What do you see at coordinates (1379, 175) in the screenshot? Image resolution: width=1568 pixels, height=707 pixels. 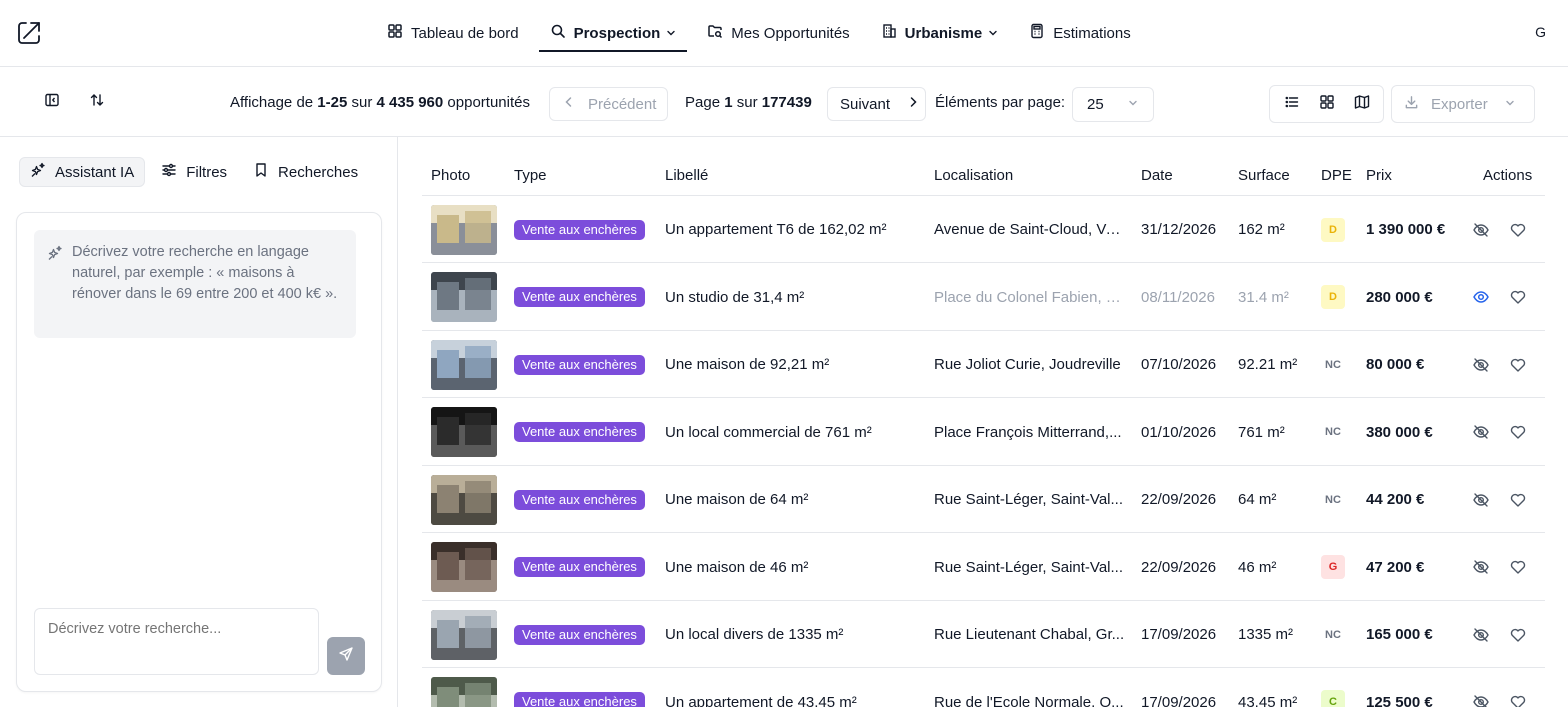 I see `header-prix: Prix` at bounding box center [1379, 175].